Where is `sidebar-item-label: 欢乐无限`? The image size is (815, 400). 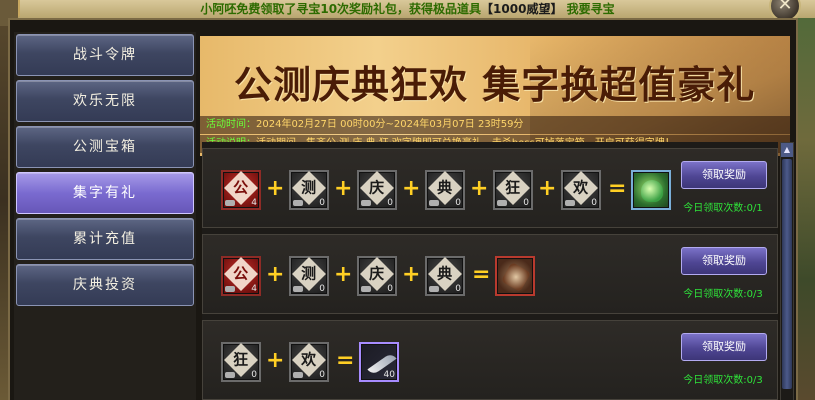
sidebar-item-label: 欢乐无限 is located at coordinates (105, 101).